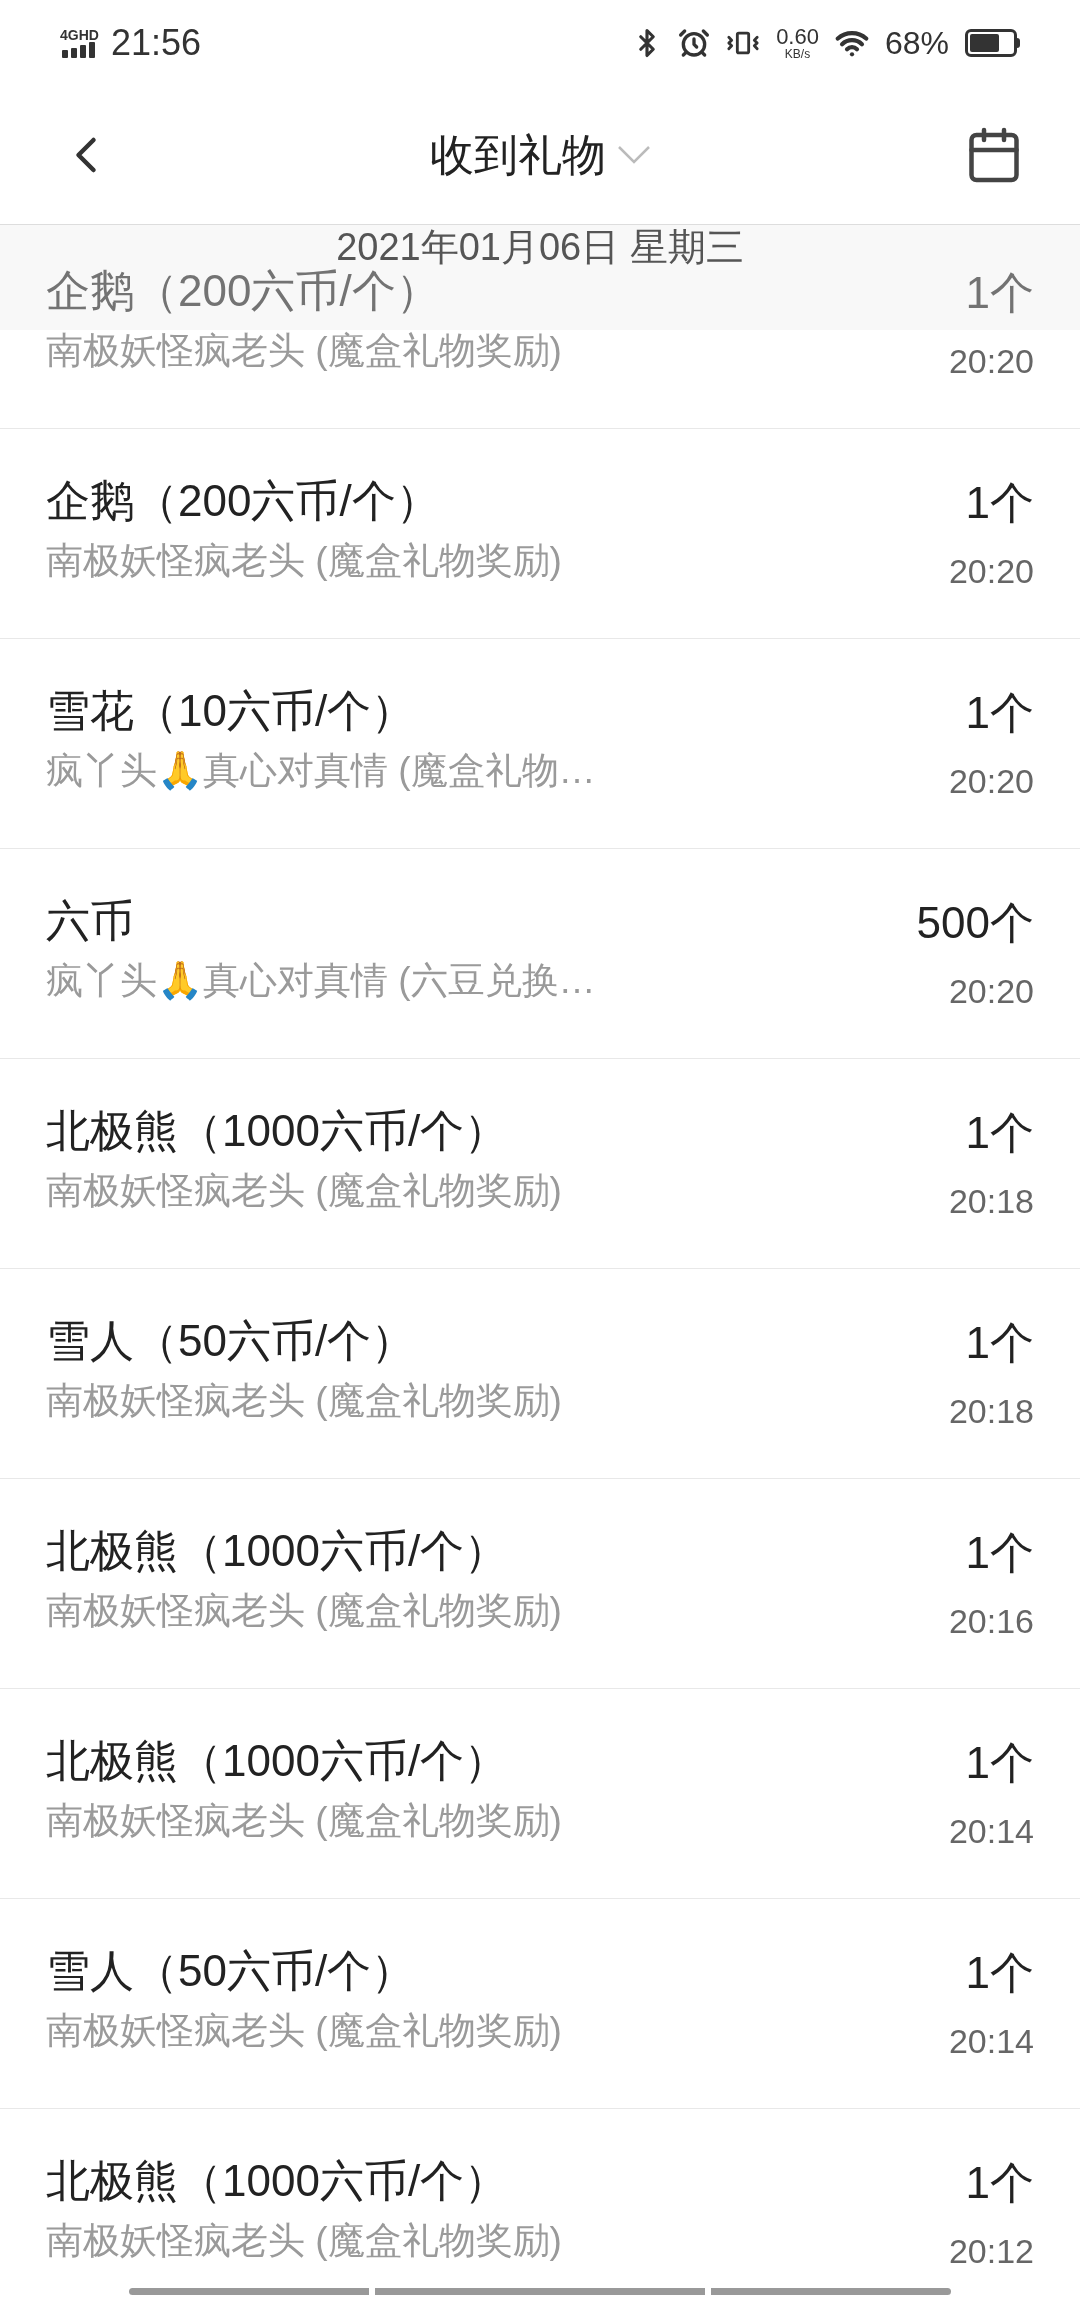  Describe the element at coordinates (916, 43) in the screenshot. I see `battery-percent: 68%` at that location.